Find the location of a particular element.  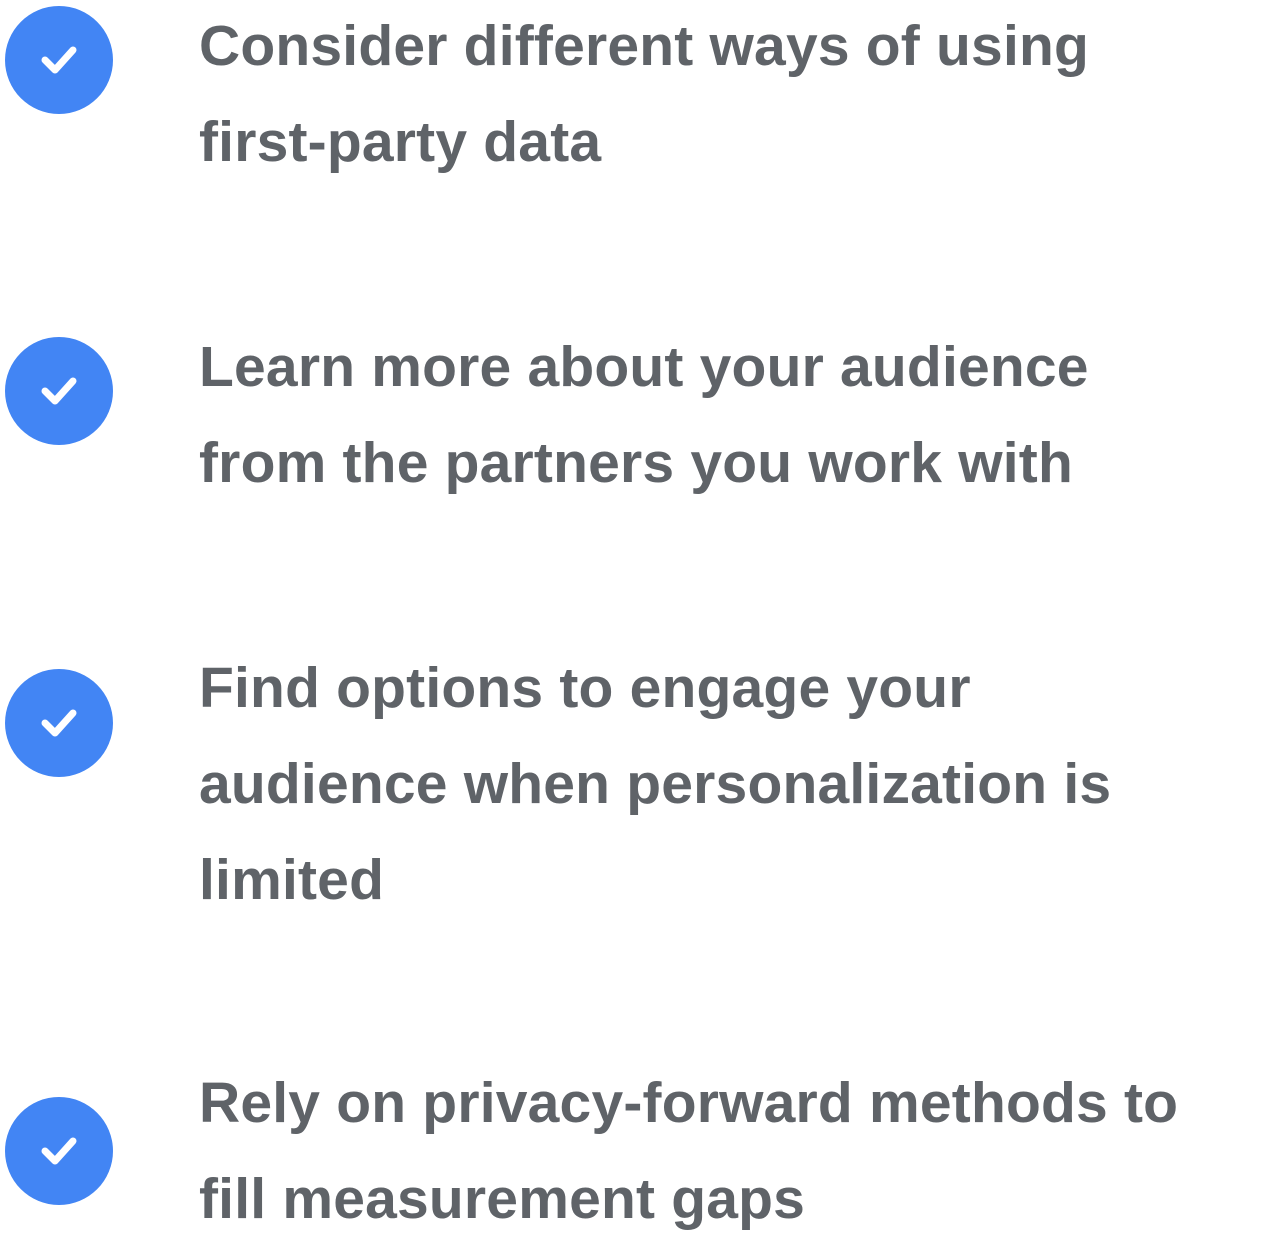

checklist-item-line: Find options to engage your is located at coordinates (585, 688).